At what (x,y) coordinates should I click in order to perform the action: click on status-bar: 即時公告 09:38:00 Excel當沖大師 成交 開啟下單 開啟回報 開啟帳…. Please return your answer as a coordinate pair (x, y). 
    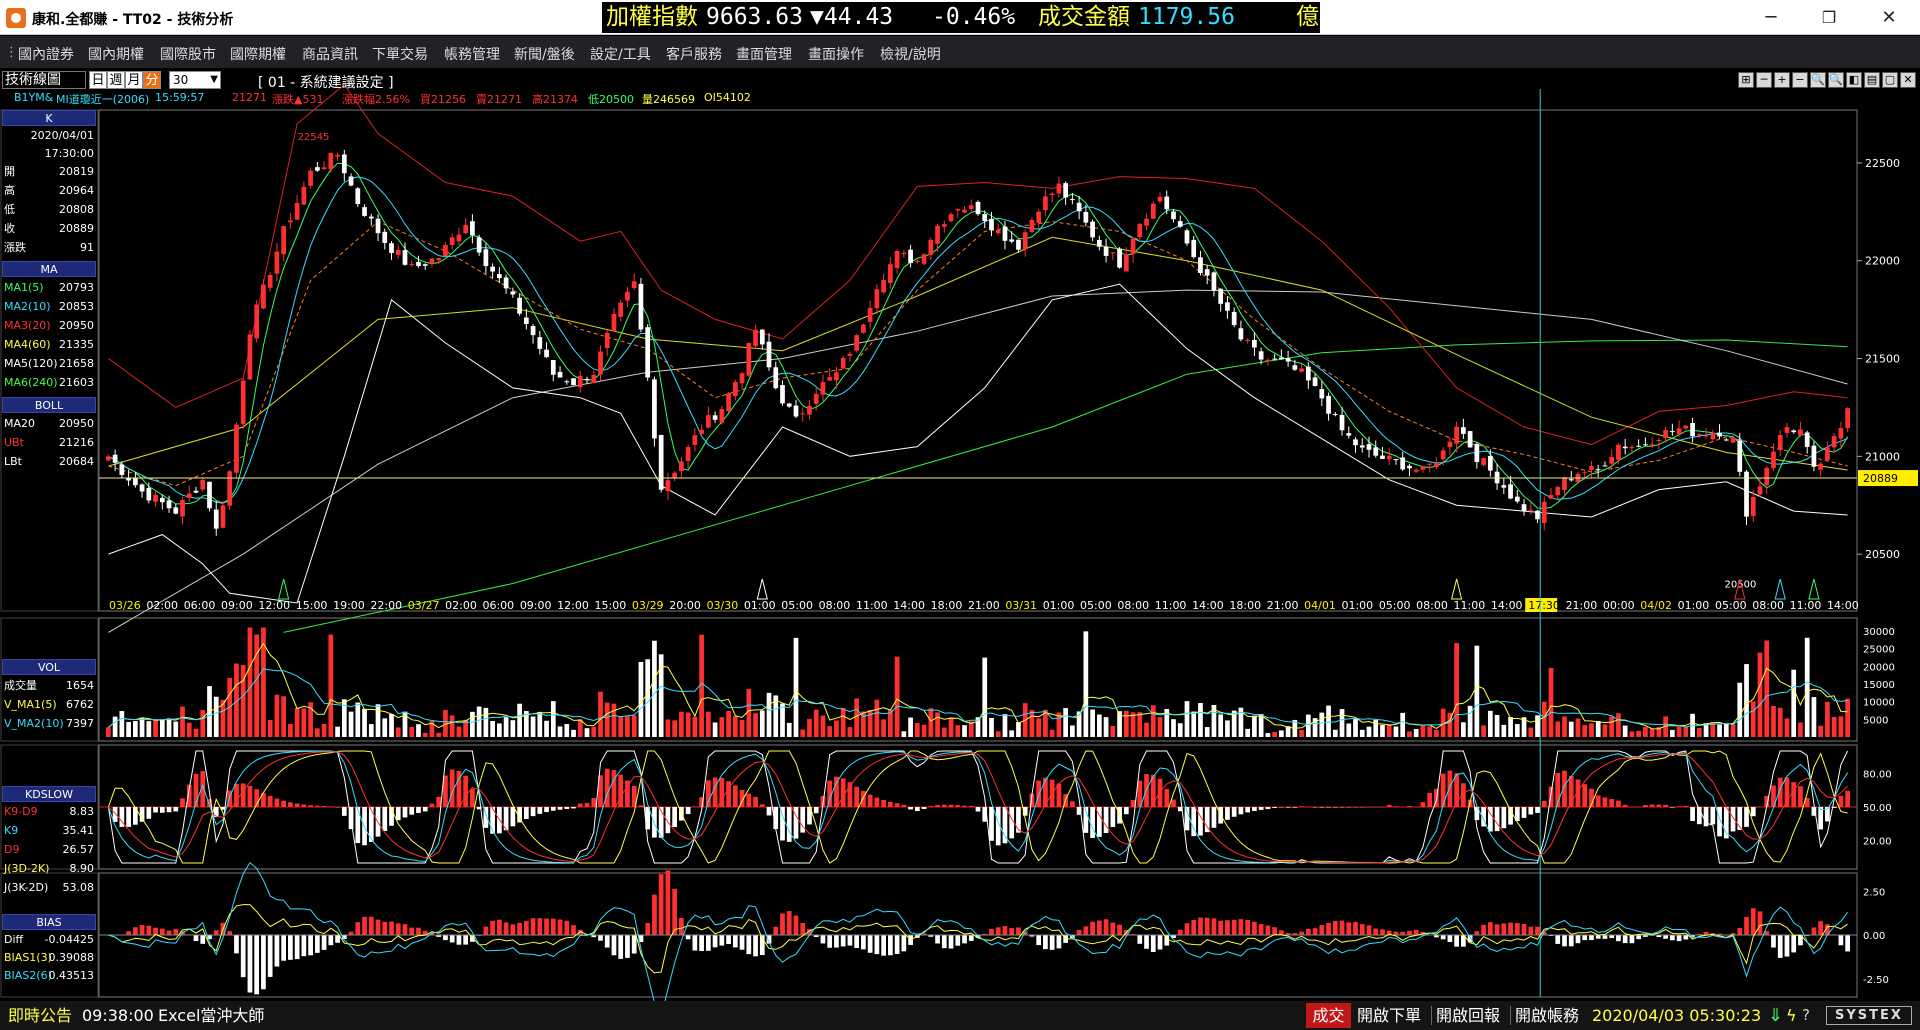
    Looking at the image, I should click on (960, 1015).